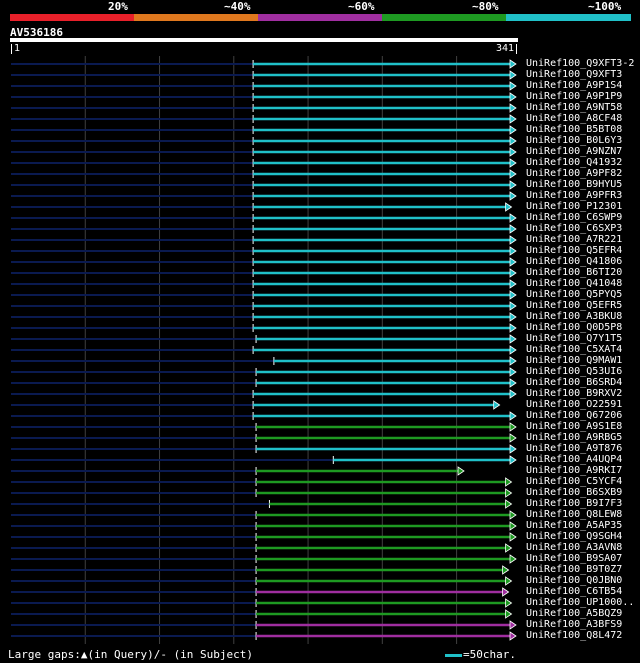  I want to click on hit-row: UniRef100_Q8L472, so click(320, 636).